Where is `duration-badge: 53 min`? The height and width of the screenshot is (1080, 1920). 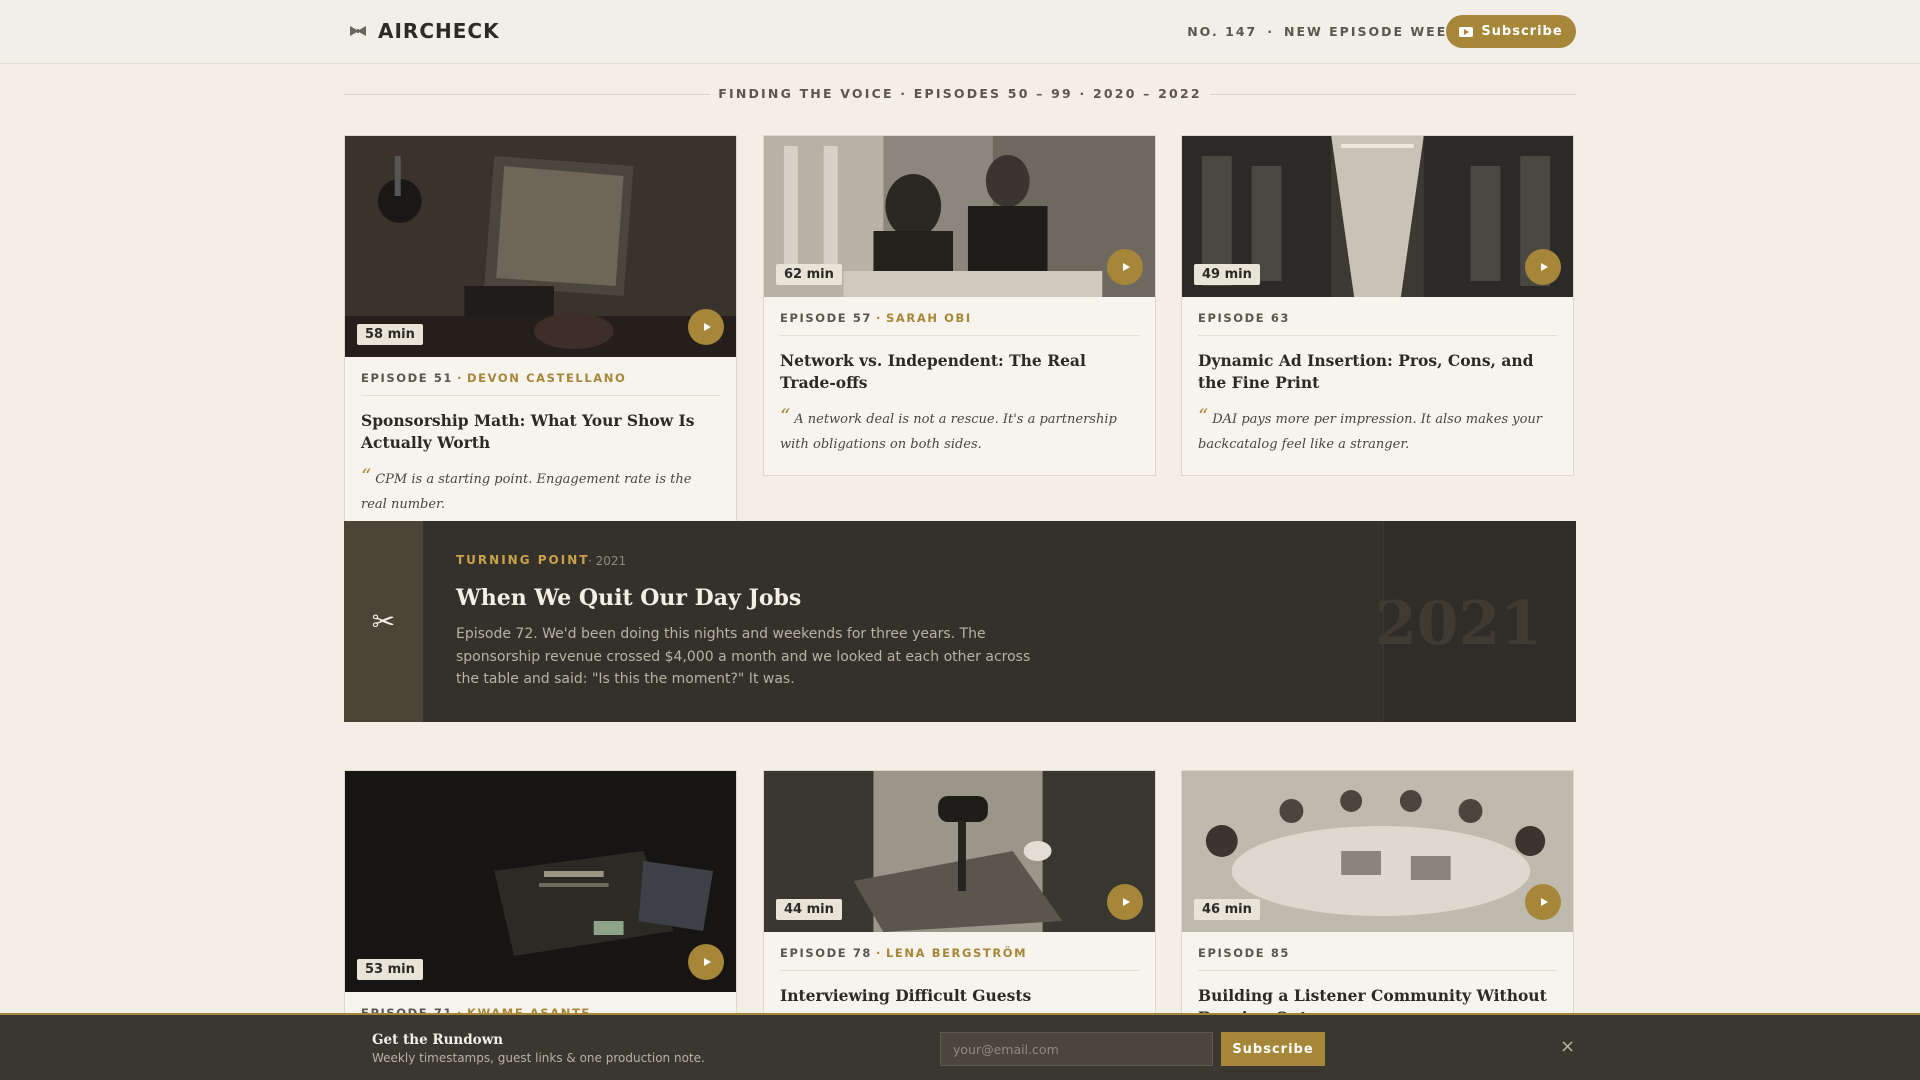 duration-badge: 53 min is located at coordinates (390, 969).